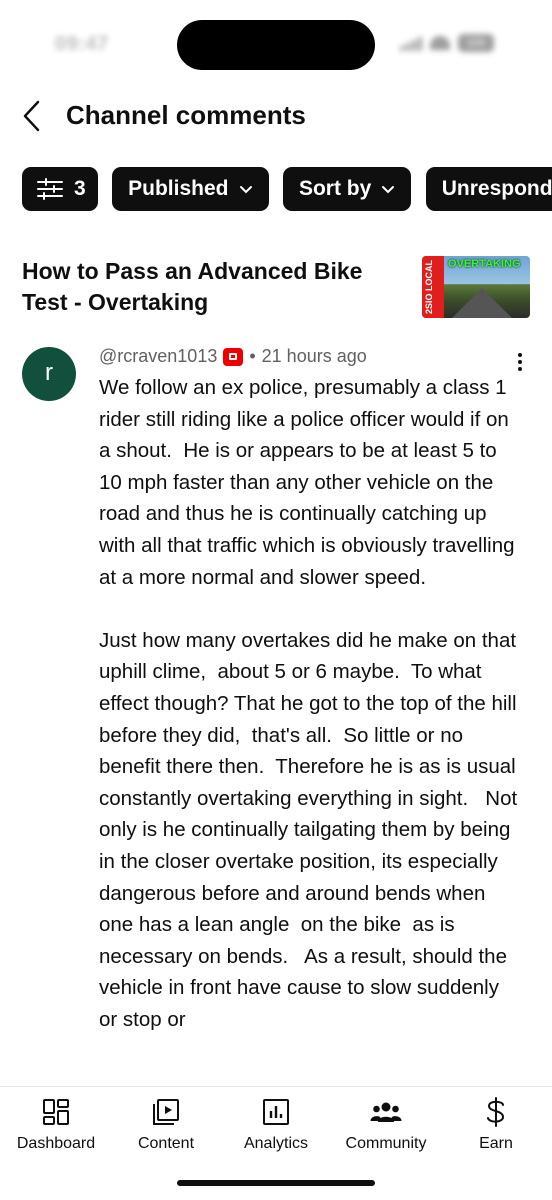 This screenshot has height=1200, width=552. I want to click on nav-community-label: Community, so click(386, 1143).